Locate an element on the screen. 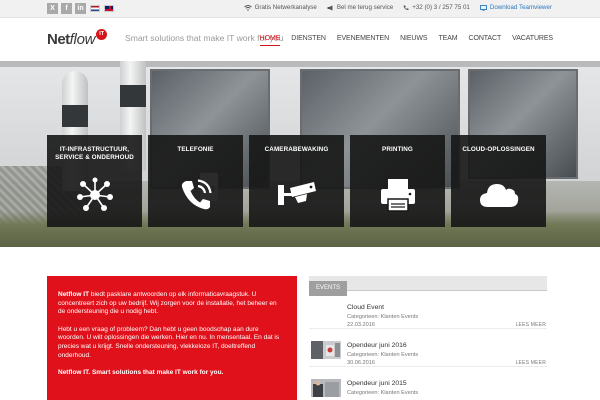 This screenshot has height=400, width=600. teamviewer-link: Download Teamviewer is located at coordinates (515, 7).